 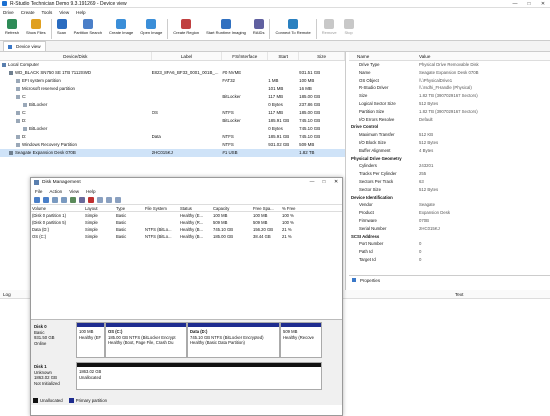 What do you see at coordinates (301, 340) in the screenshot?
I see `disk0-partition-recovery: 509 MB Healthy (Recove` at bounding box center [301, 340].